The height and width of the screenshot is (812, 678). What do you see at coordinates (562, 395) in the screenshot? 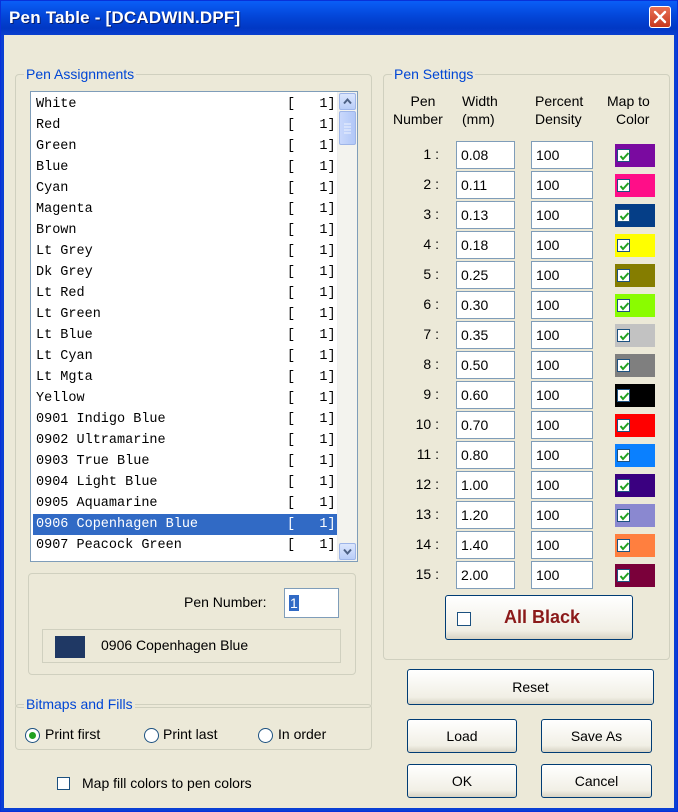
I see `density-input-9: 100` at bounding box center [562, 395].